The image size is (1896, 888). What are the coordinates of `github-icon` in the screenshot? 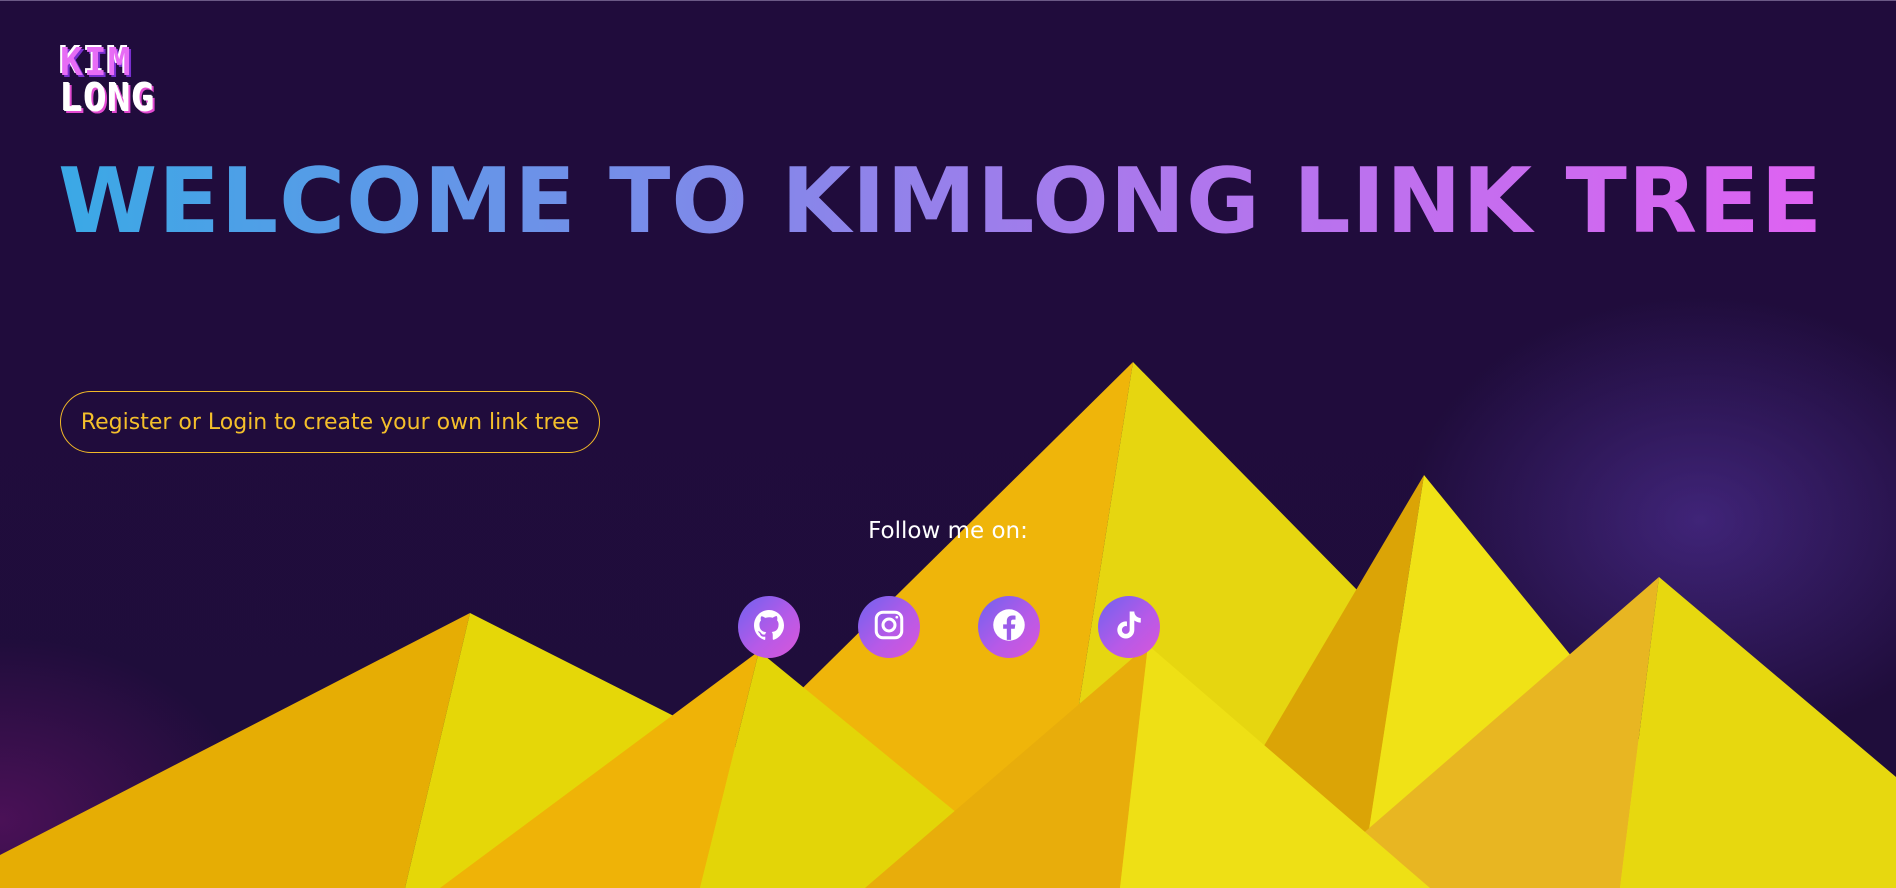 It's located at (769, 627).